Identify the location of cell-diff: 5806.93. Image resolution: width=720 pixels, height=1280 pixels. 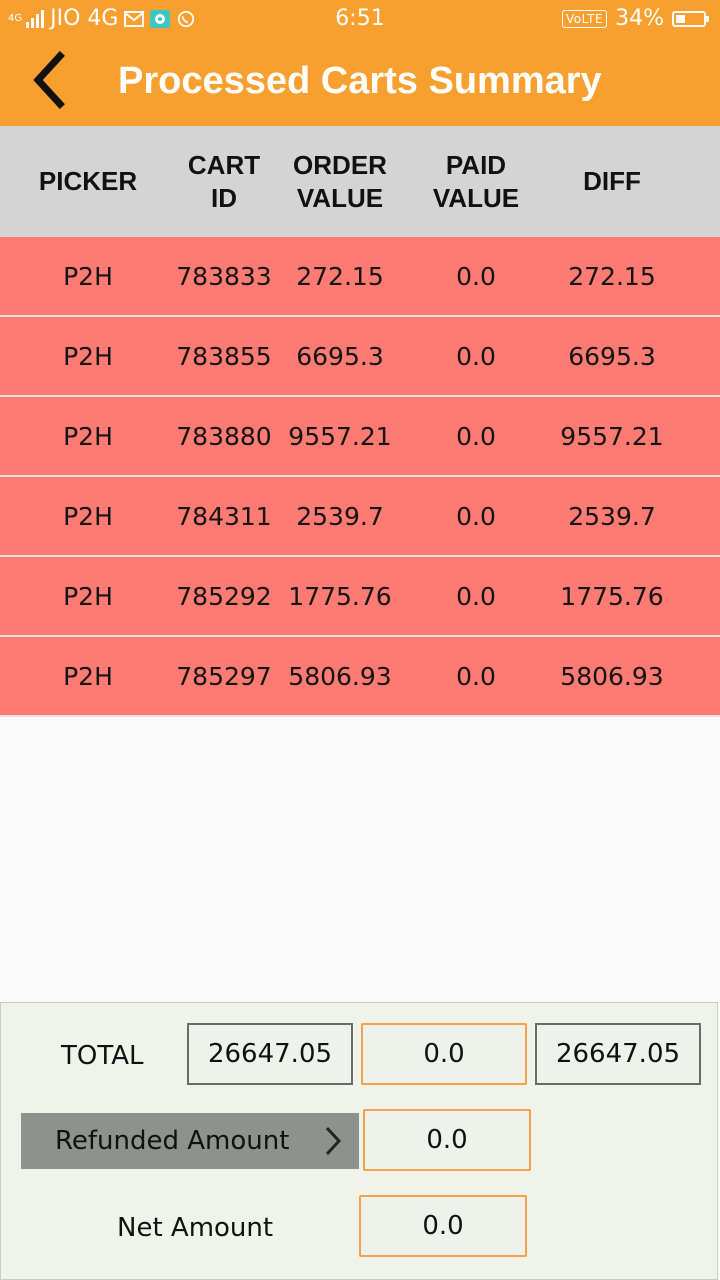
(612, 676).